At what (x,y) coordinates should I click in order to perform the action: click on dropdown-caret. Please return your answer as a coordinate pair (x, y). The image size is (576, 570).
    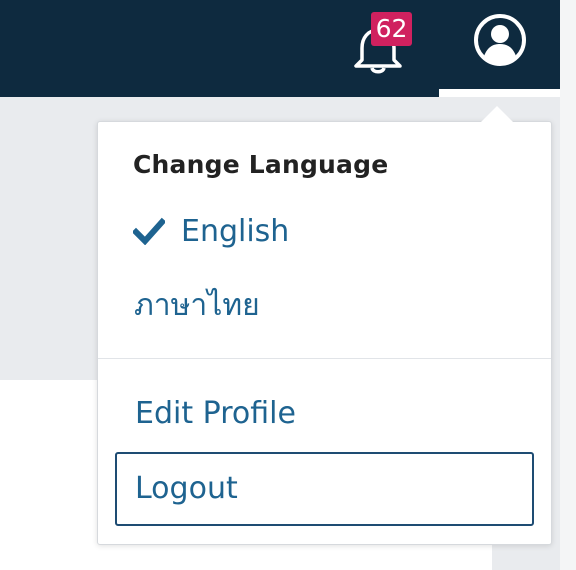
    Looking at the image, I should click on (497, 114).